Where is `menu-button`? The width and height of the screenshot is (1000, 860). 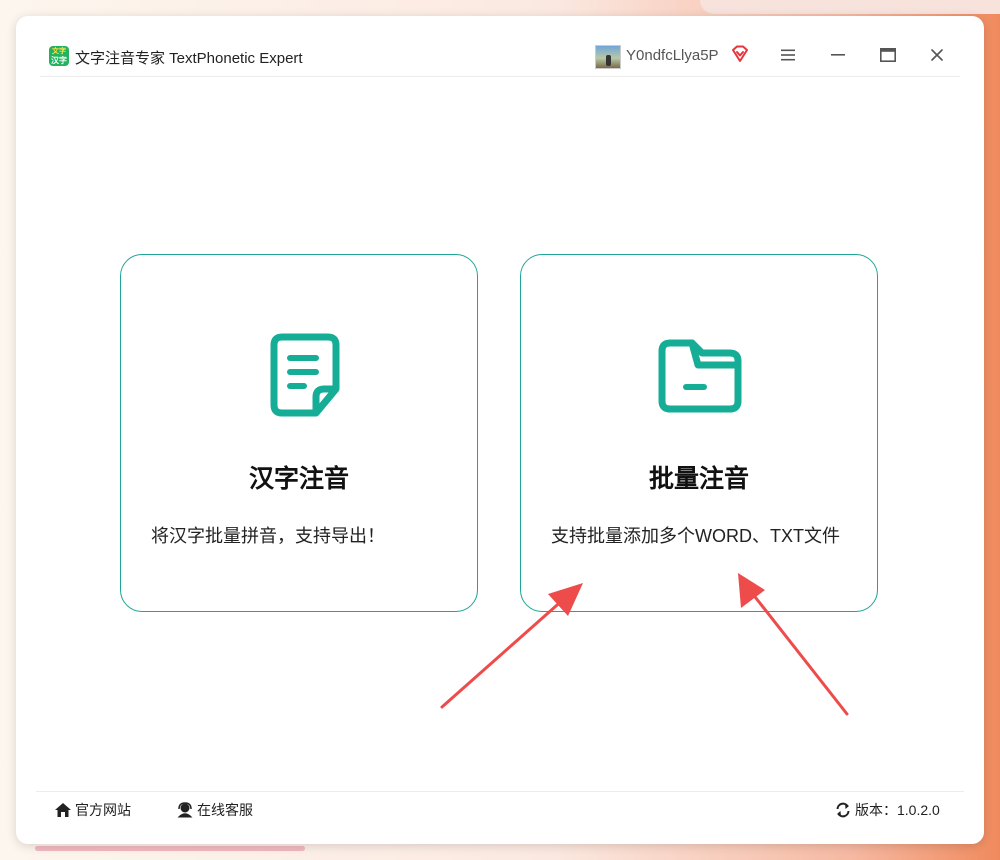 menu-button is located at coordinates (788, 55).